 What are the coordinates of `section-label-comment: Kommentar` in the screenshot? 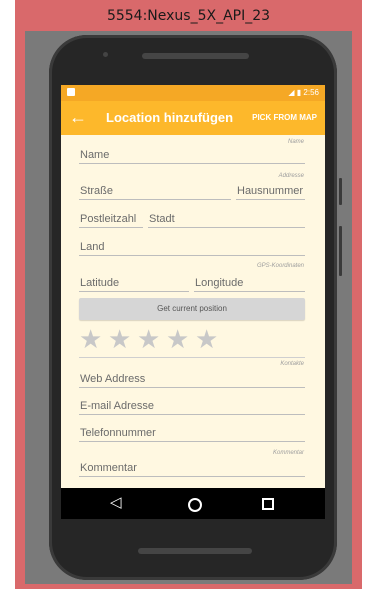 It's located at (288, 453).